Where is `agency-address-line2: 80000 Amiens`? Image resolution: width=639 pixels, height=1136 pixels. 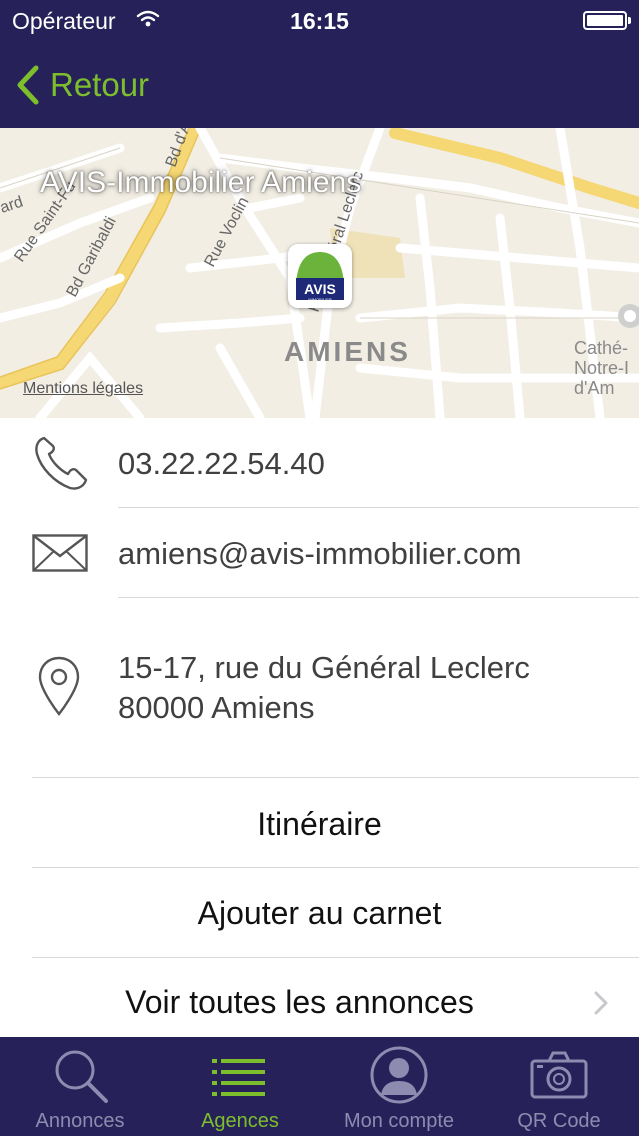 agency-address-line2: 80000 Amiens is located at coordinates (216, 707).